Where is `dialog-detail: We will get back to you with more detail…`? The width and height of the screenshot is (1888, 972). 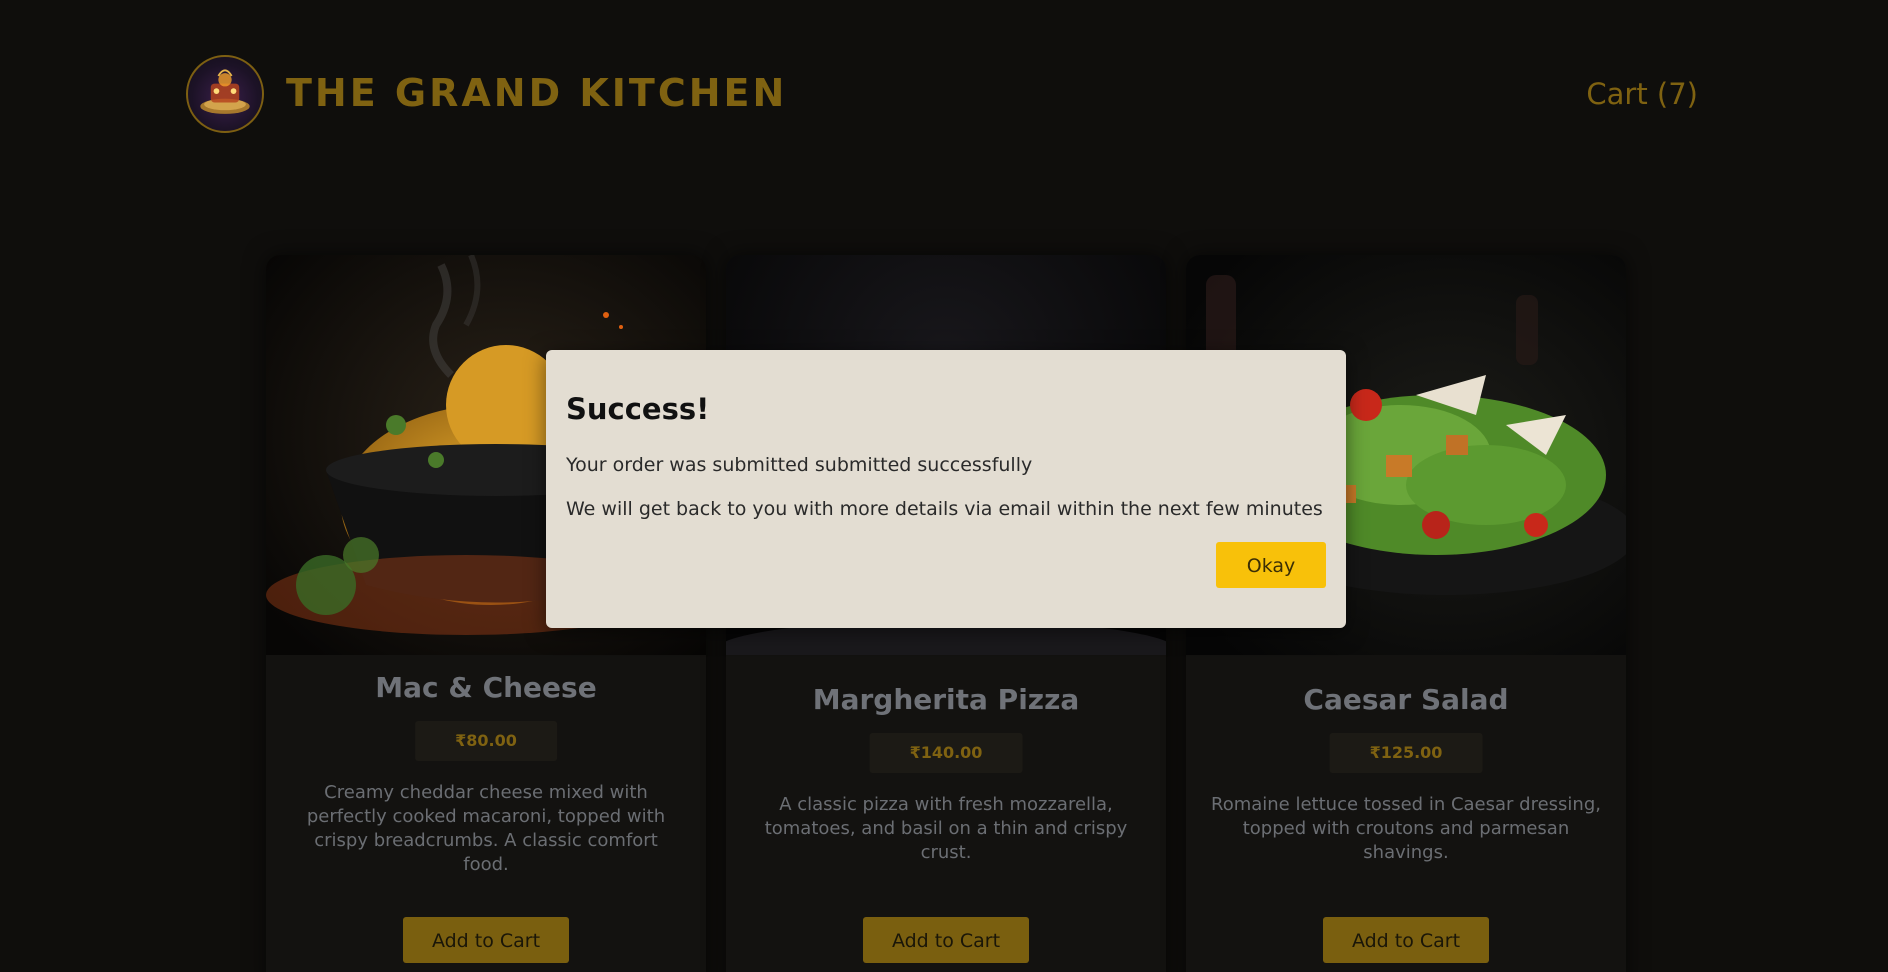 dialog-detail: We will get back to you with more detail… is located at coordinates (944, 509).